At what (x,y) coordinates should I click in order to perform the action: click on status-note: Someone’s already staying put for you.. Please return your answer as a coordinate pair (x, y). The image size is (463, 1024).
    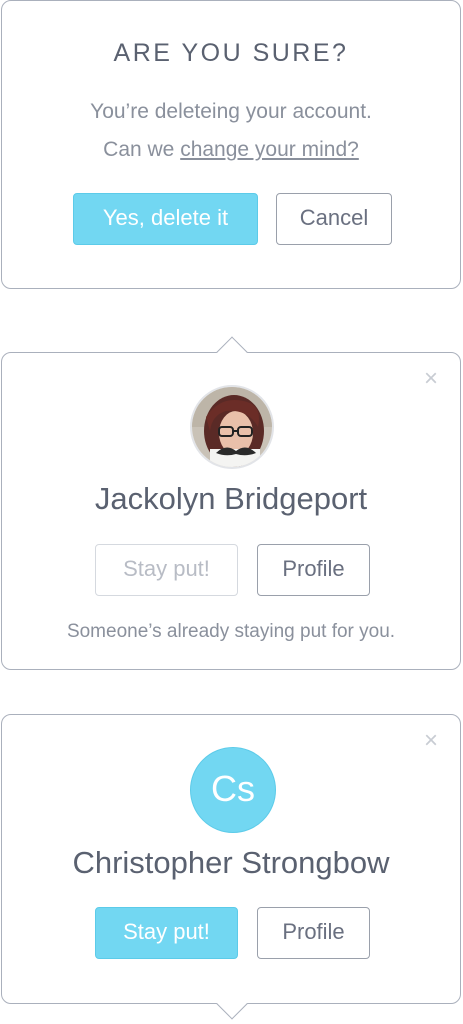
    Looking at the image, I should click on (231, 631).